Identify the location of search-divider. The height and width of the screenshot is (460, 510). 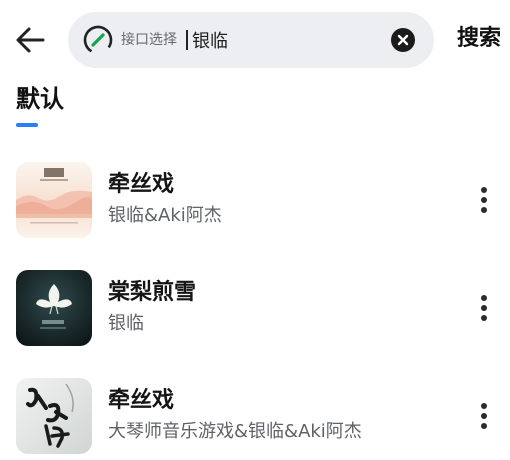
(187, 40).